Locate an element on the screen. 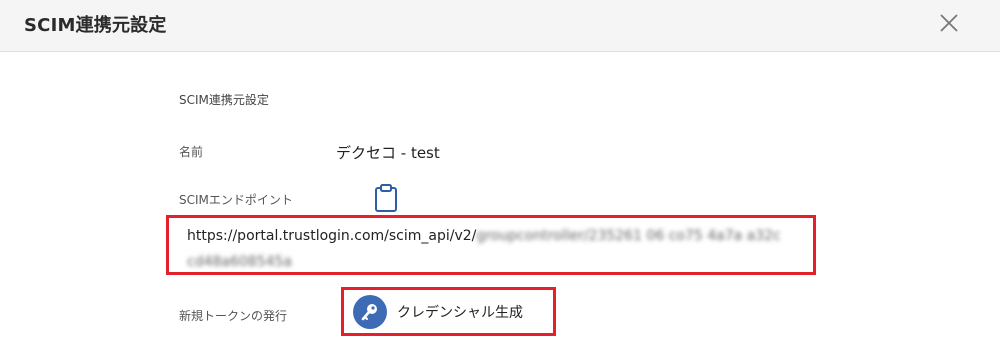 This screenshot has width=1000, height=363. name-value: デクセコ - test is located at coordinates (388, 153).